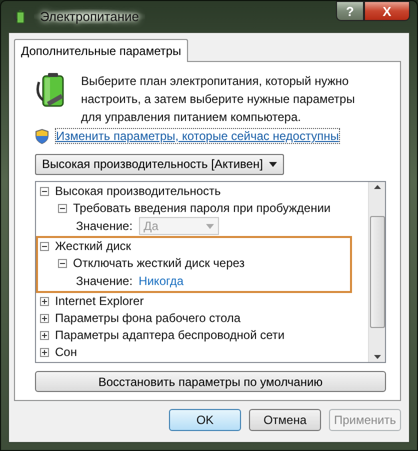  Describe the element at coordinates (89, 16) in the screenshot. I see `window-title: Электропитание` at that location.